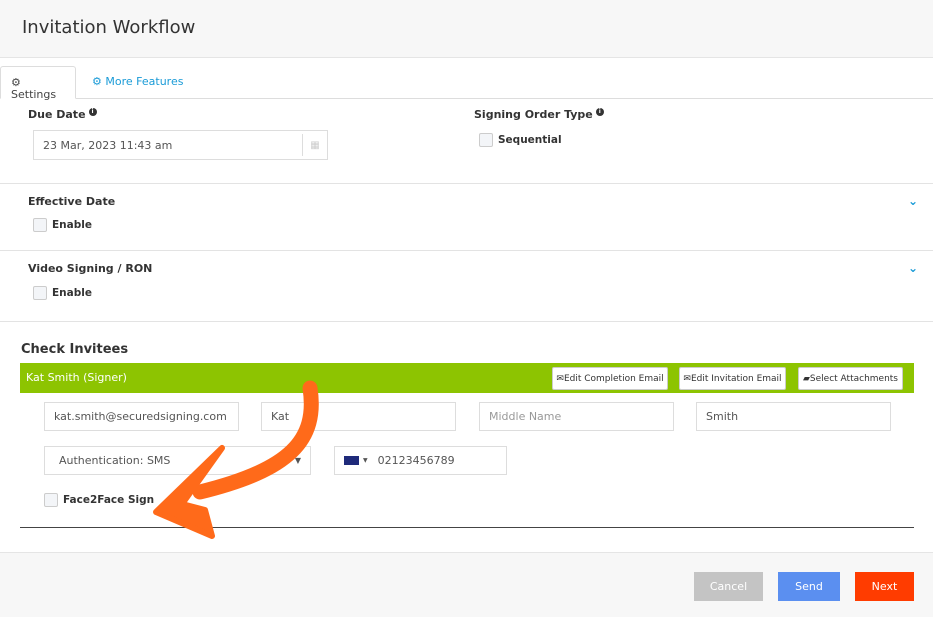  I want to click on next-button: Next, so click(884, 586).